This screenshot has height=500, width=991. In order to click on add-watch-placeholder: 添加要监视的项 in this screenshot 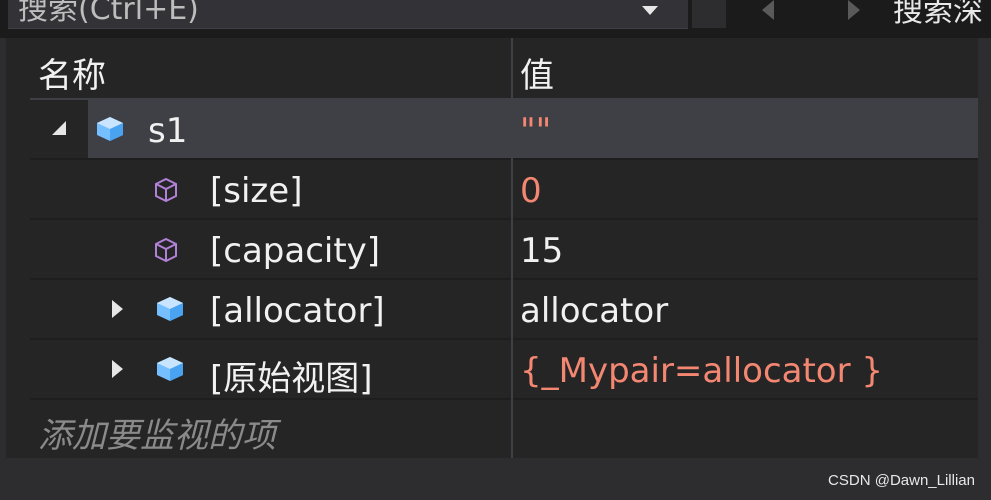, I will do `click(157, 432)`.